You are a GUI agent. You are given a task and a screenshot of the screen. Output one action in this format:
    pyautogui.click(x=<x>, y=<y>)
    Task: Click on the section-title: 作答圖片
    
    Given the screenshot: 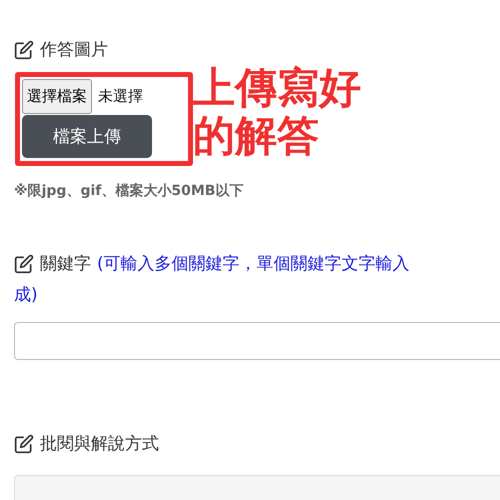 What is the action you would take?
    pyautogui.click(x=74, y=50)
    